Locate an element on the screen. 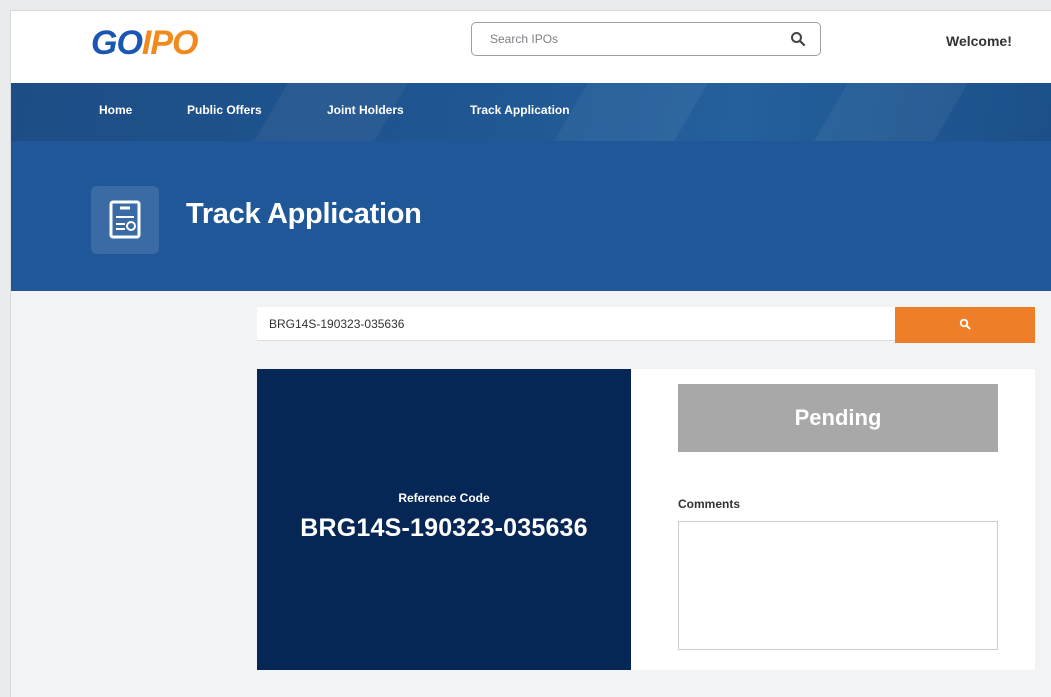  nav-item-joint-holders: Joint Holders is located at coordinates (365, 110).